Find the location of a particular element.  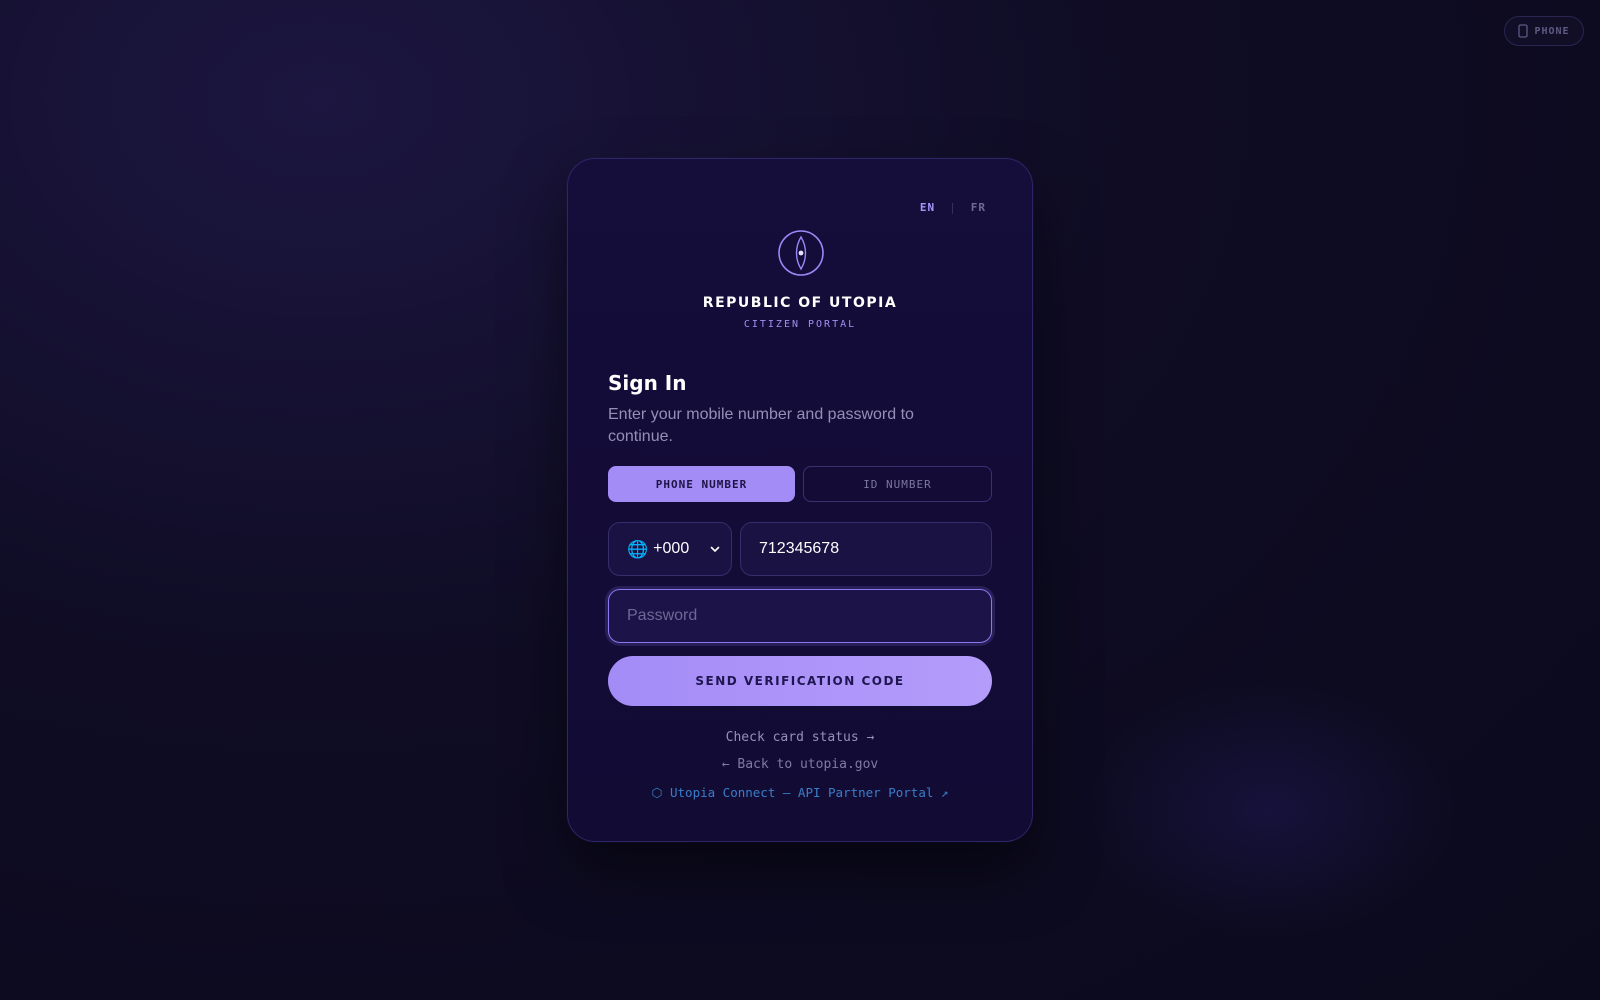

background-glow is located at coordinates (1270, 810).